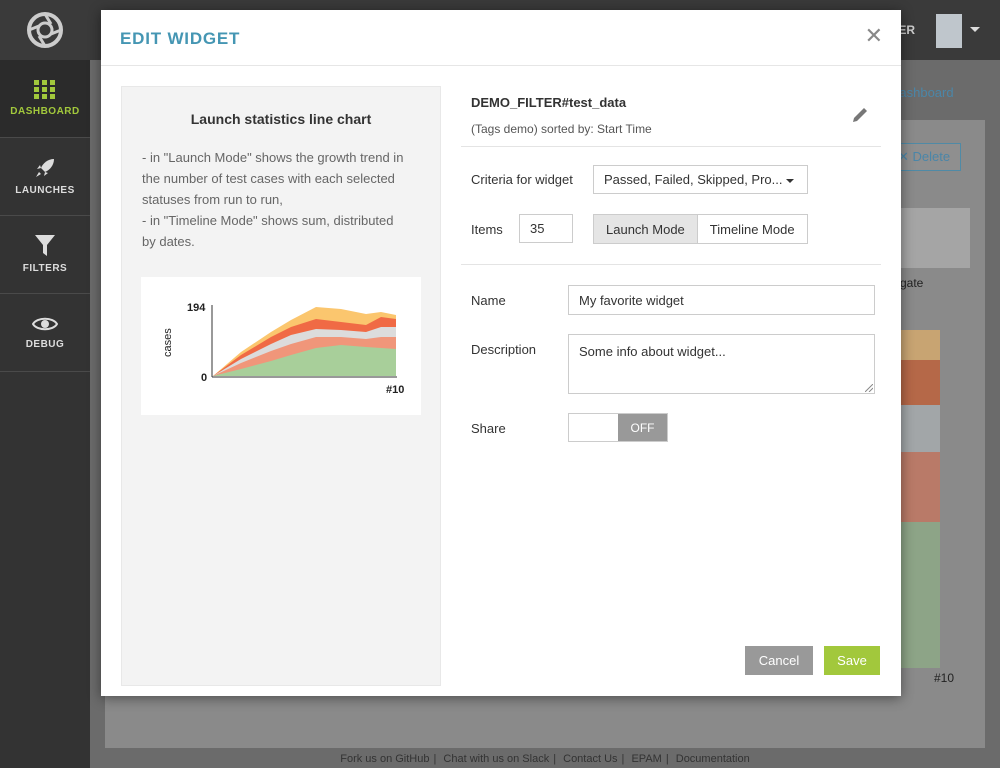  Describe the element at coordinates (45, 268) in the screenshot. I see `nav-label-filters: FILTERS` at that location.